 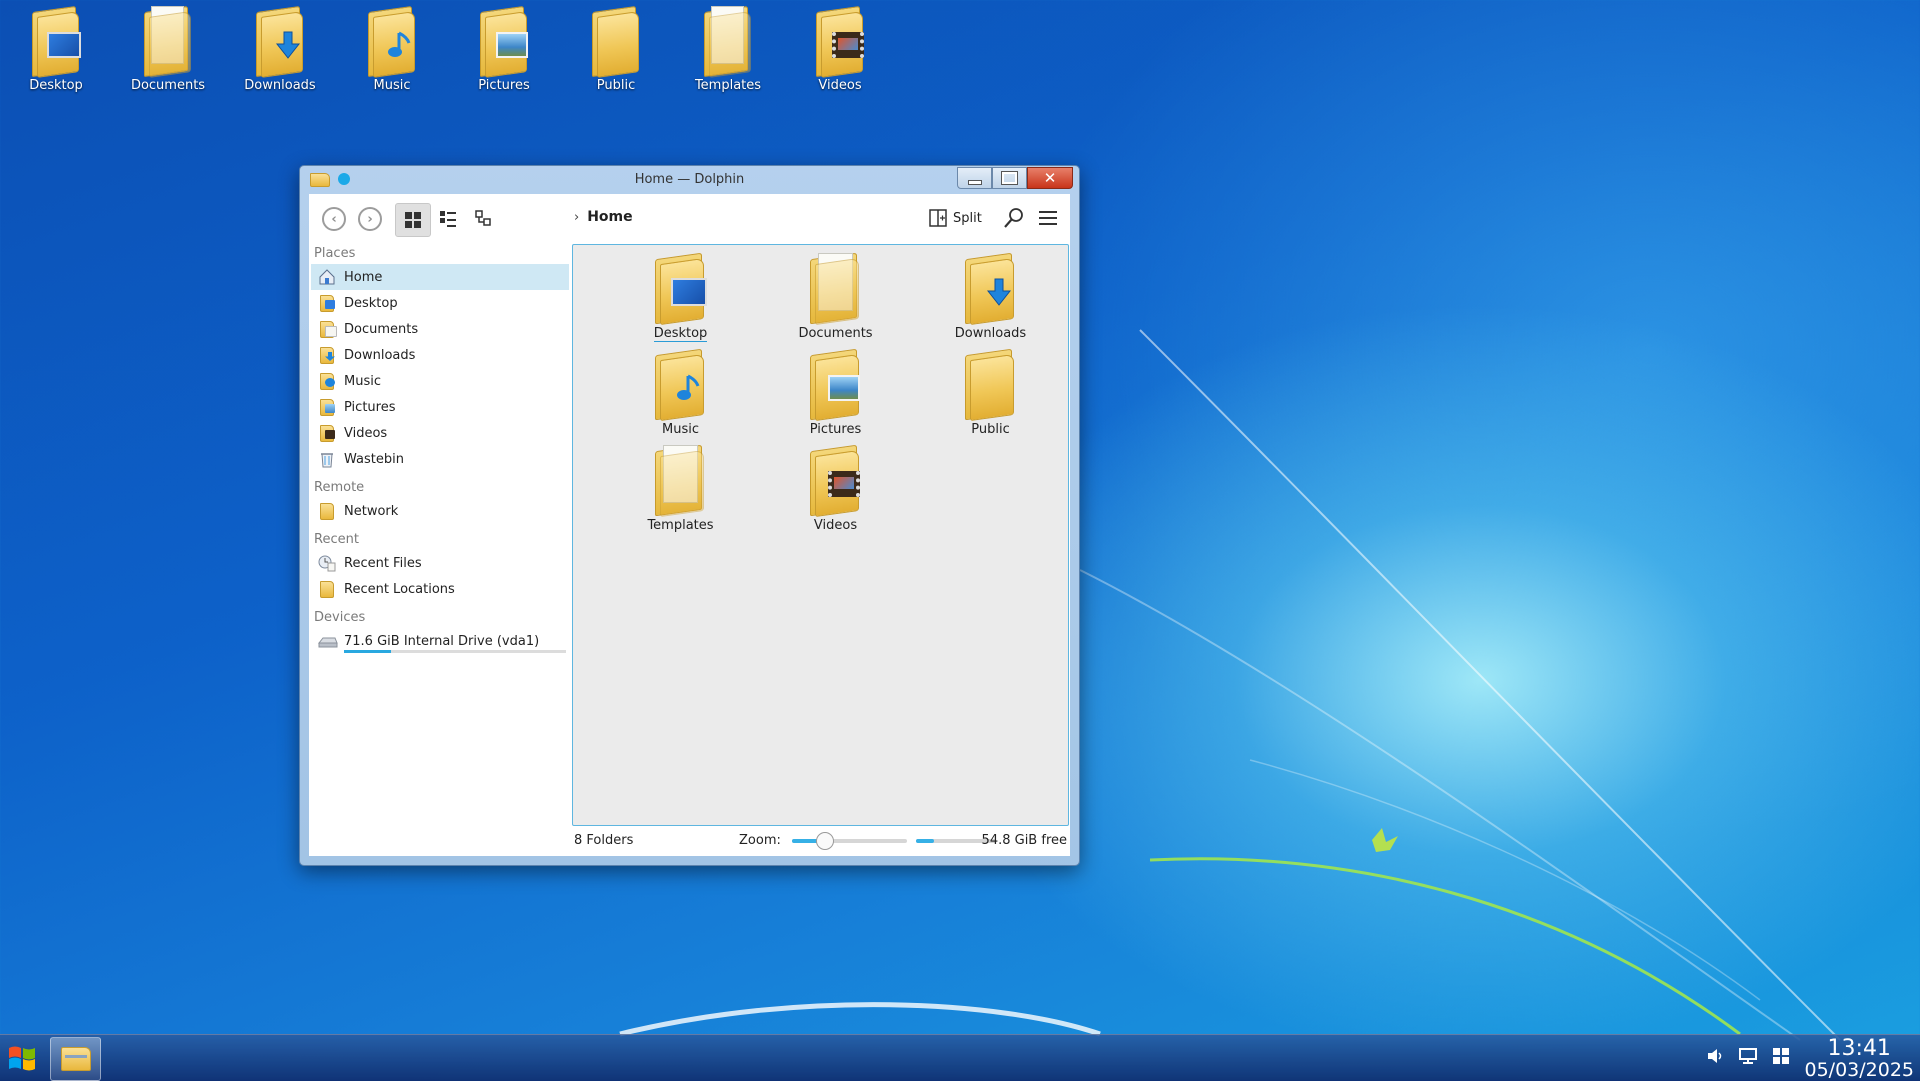 I want to click on place-label: Pictures, so click(x=370, y=407).